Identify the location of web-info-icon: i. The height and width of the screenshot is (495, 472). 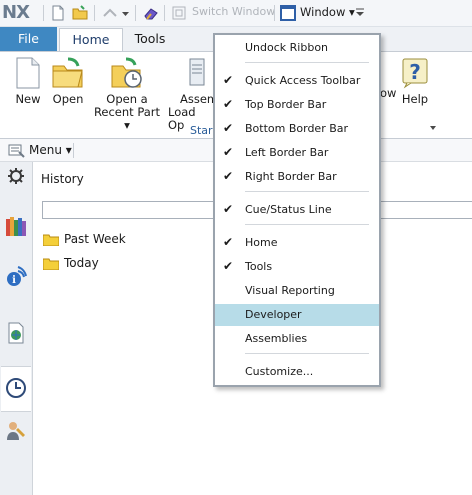
(16, 277).